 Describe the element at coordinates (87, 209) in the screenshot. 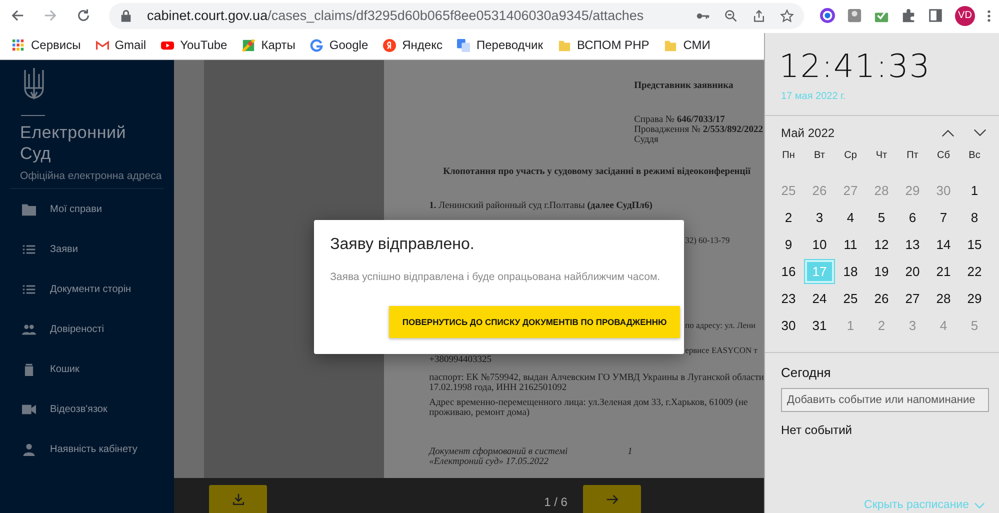

I see `sidebar-item: Мої справи` at that location.